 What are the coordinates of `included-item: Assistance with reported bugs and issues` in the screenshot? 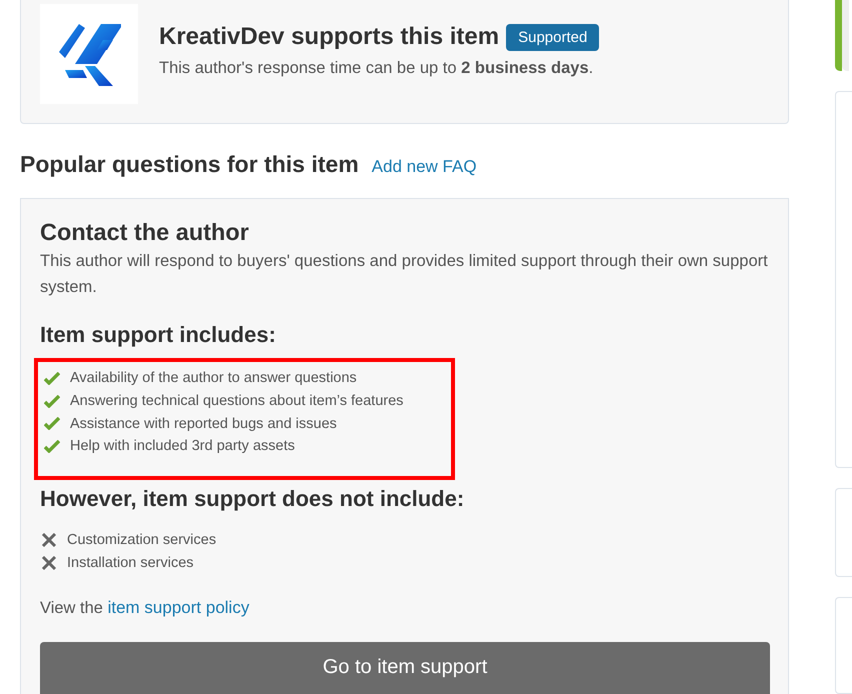 It's located at (203, 424).